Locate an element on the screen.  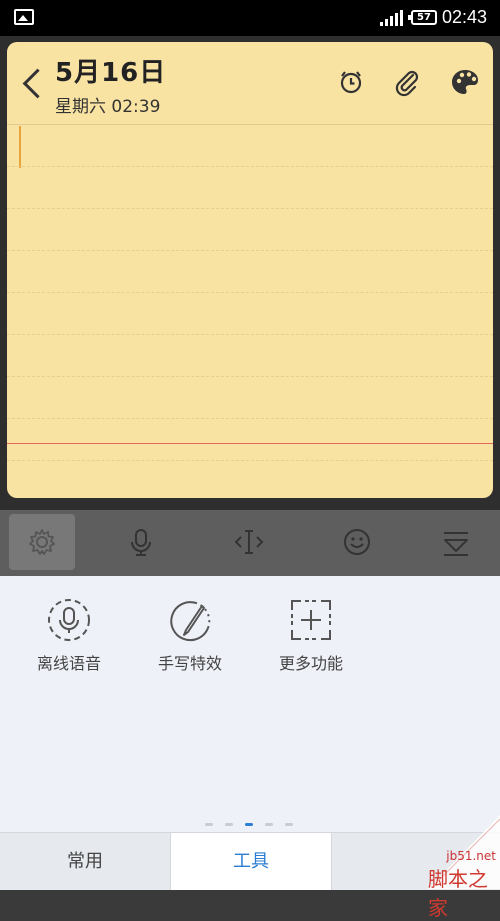
watermark-url: jb51.net is located at coordinates (471, 856).